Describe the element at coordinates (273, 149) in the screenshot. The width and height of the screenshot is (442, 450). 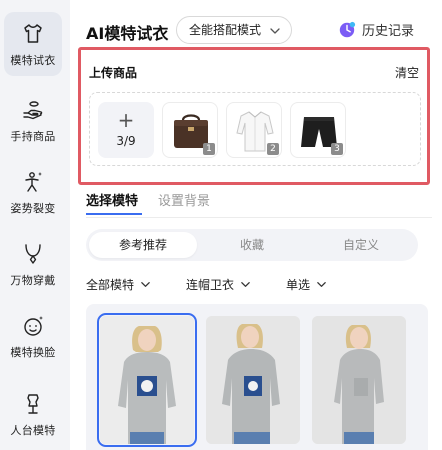
I see `item-index-badge: 2` at that location.